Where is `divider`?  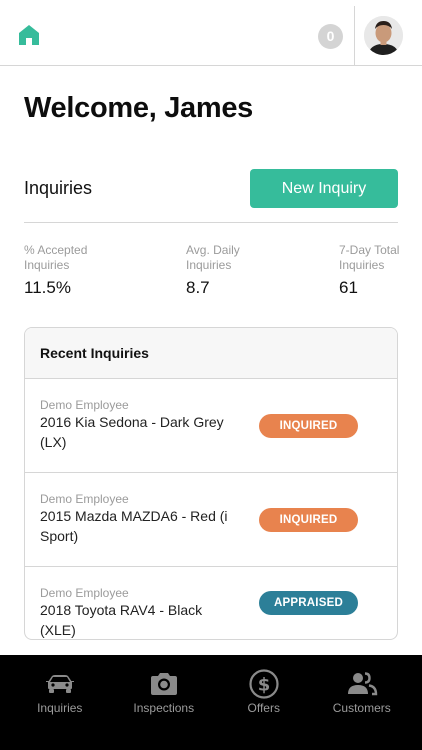 divider is located at coordinates (211, 222).